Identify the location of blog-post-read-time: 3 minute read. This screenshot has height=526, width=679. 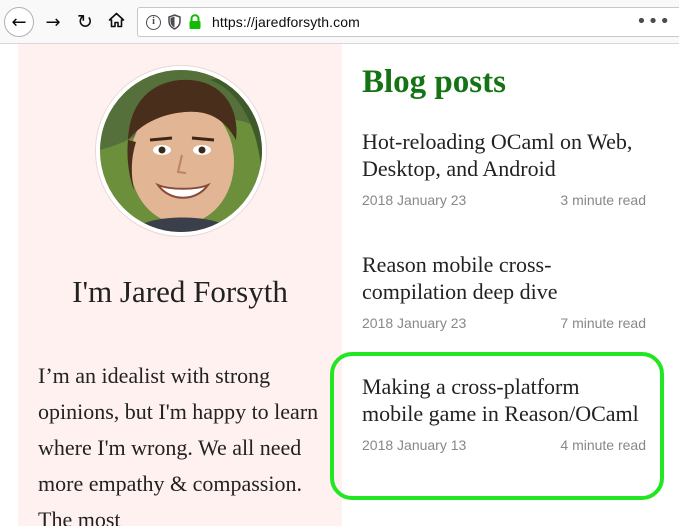
(603, 200).